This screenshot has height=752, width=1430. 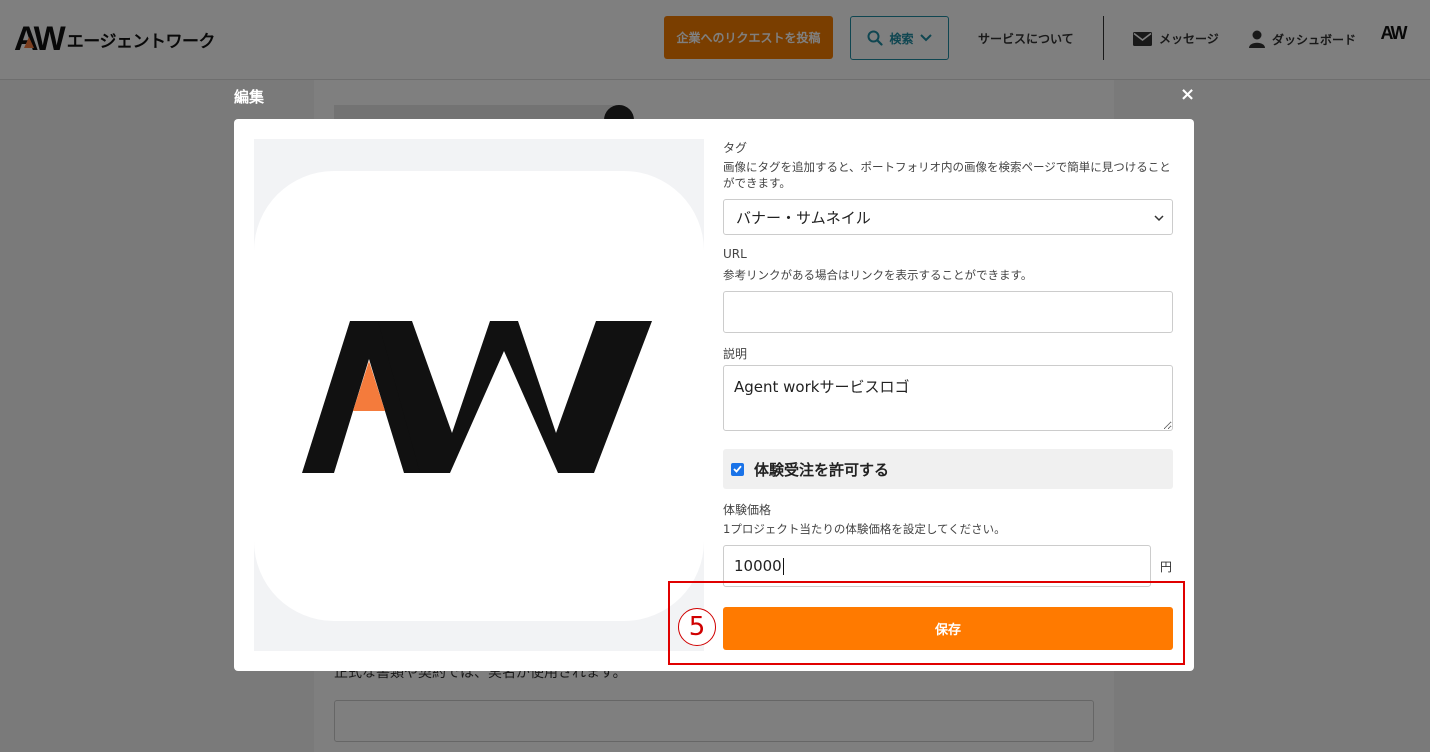 I want to click on text-caret, so click(x=783, y=566).